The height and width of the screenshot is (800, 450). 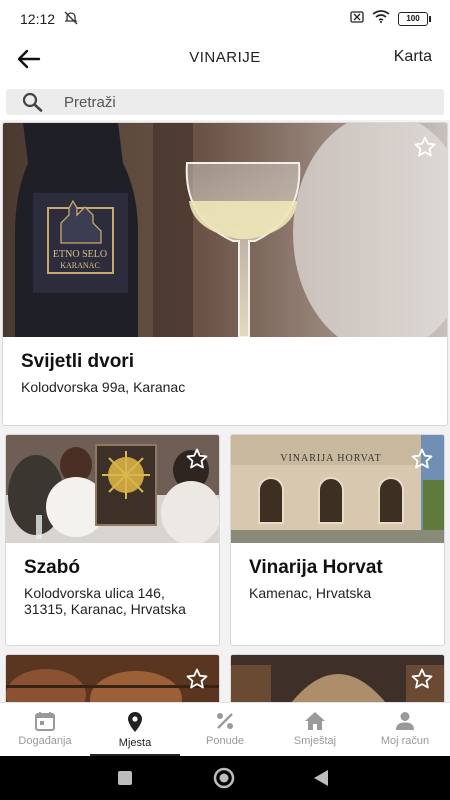 What do you see at coordinates (135, 743) in the screenshot?
I see `nav-label: Mjesta` at bounding box center [135, 743].